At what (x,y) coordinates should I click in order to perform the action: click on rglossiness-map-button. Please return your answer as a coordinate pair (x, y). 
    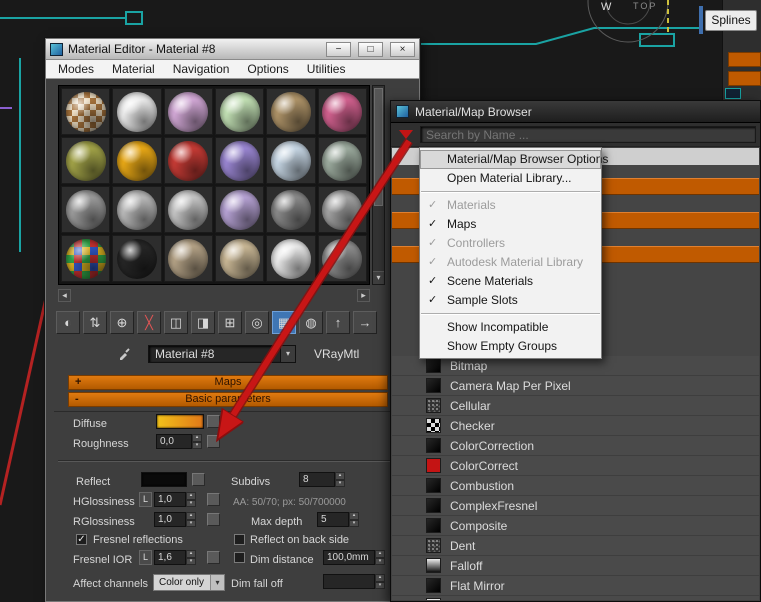
    Looking at the image, I should click on (213, 519).